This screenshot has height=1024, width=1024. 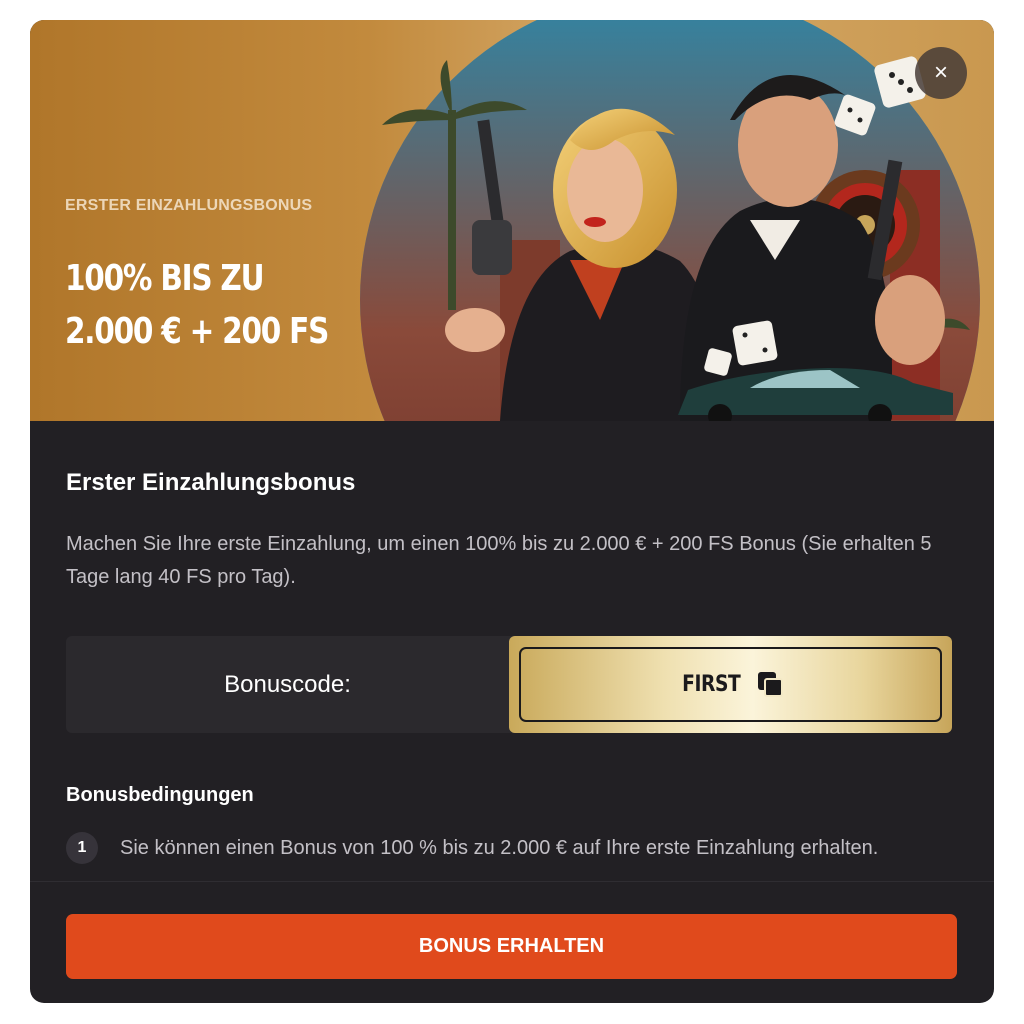 What do you see at coordinates (511, 946) in the screenshot?
I see `claim-bonus-button: BONUS ERHALTEN` at bounding box center [511, 946].